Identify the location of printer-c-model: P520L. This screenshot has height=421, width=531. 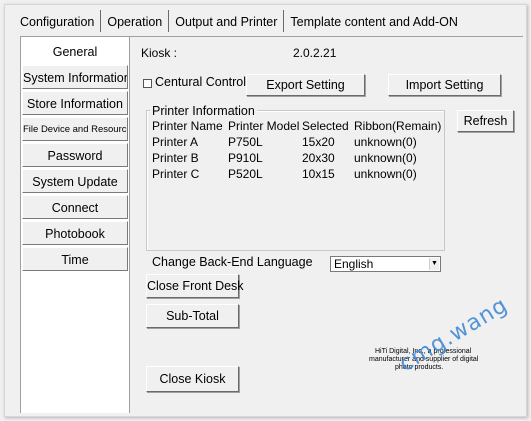
(245, 174).